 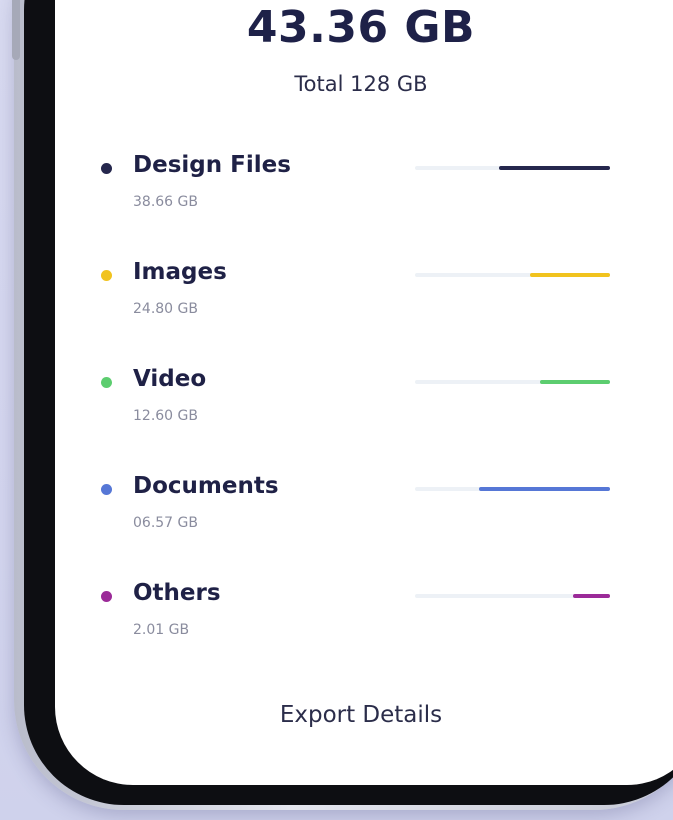 What do you see at coordinates (361, 513) in the screenshot?
I see `category-row-documents: Documents 06.57 GB` at bounding box center [361, 513].